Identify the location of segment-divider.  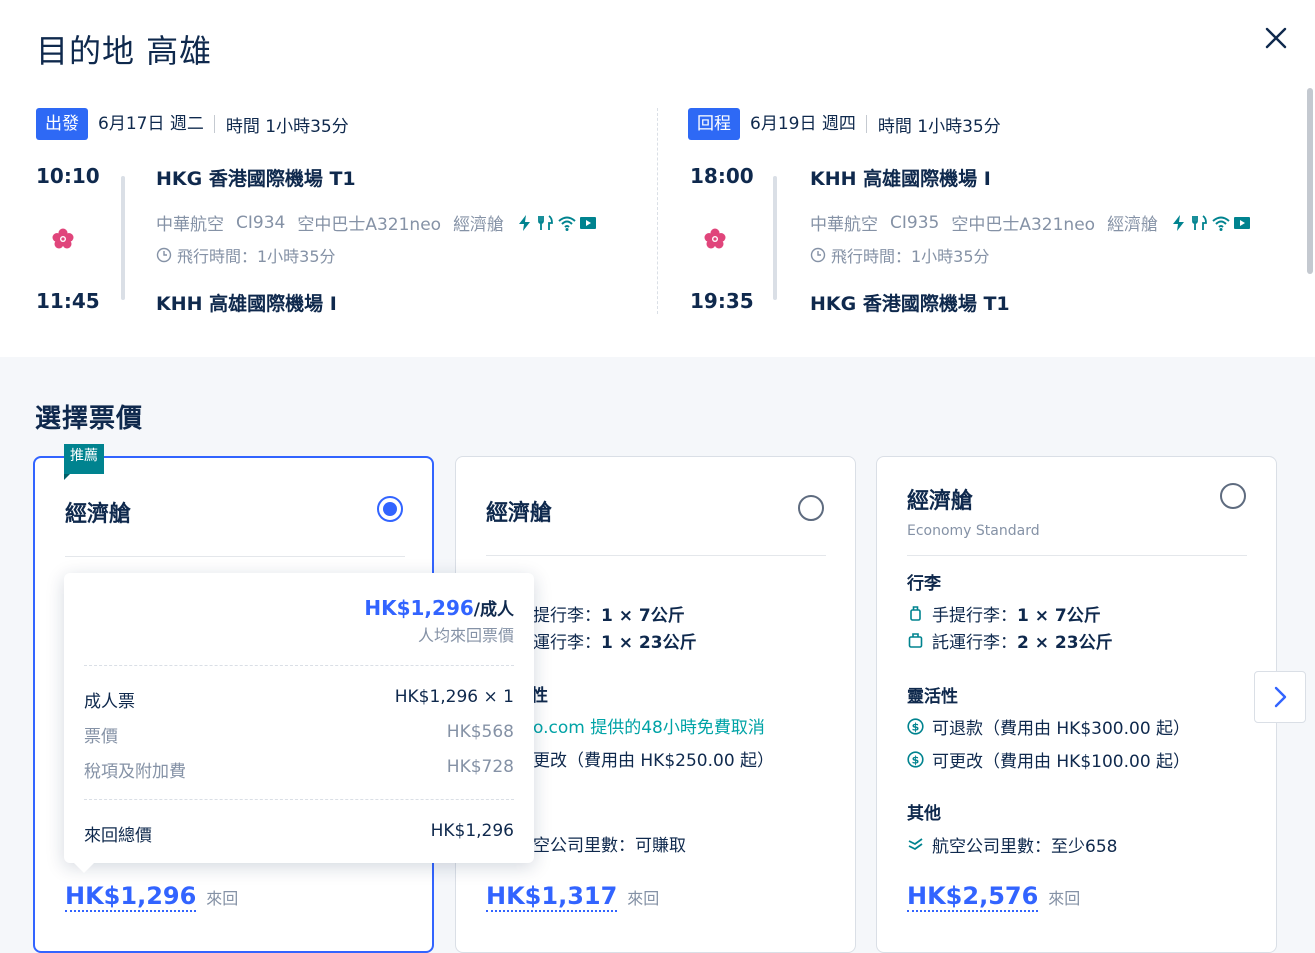
(657, 211).